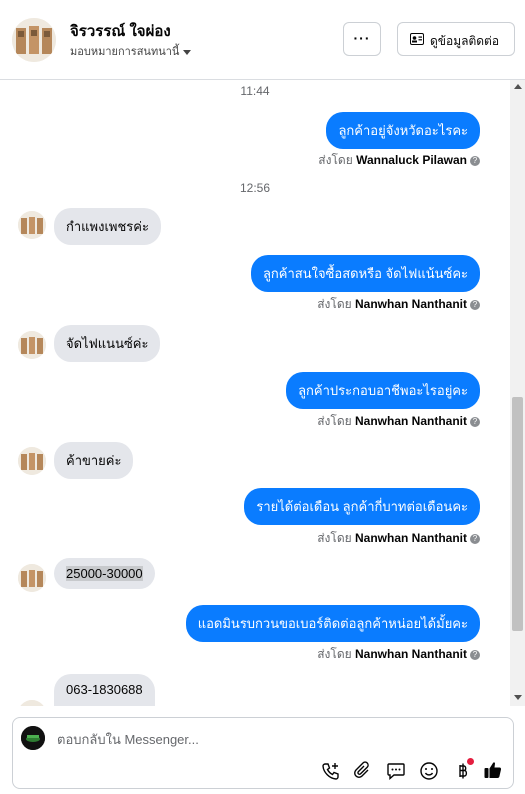 Image resolution: width=525 pixels, height=794 pixels. I want to click on incoming-message: กำแพงเพชรค่ะ, so click(107, 226).